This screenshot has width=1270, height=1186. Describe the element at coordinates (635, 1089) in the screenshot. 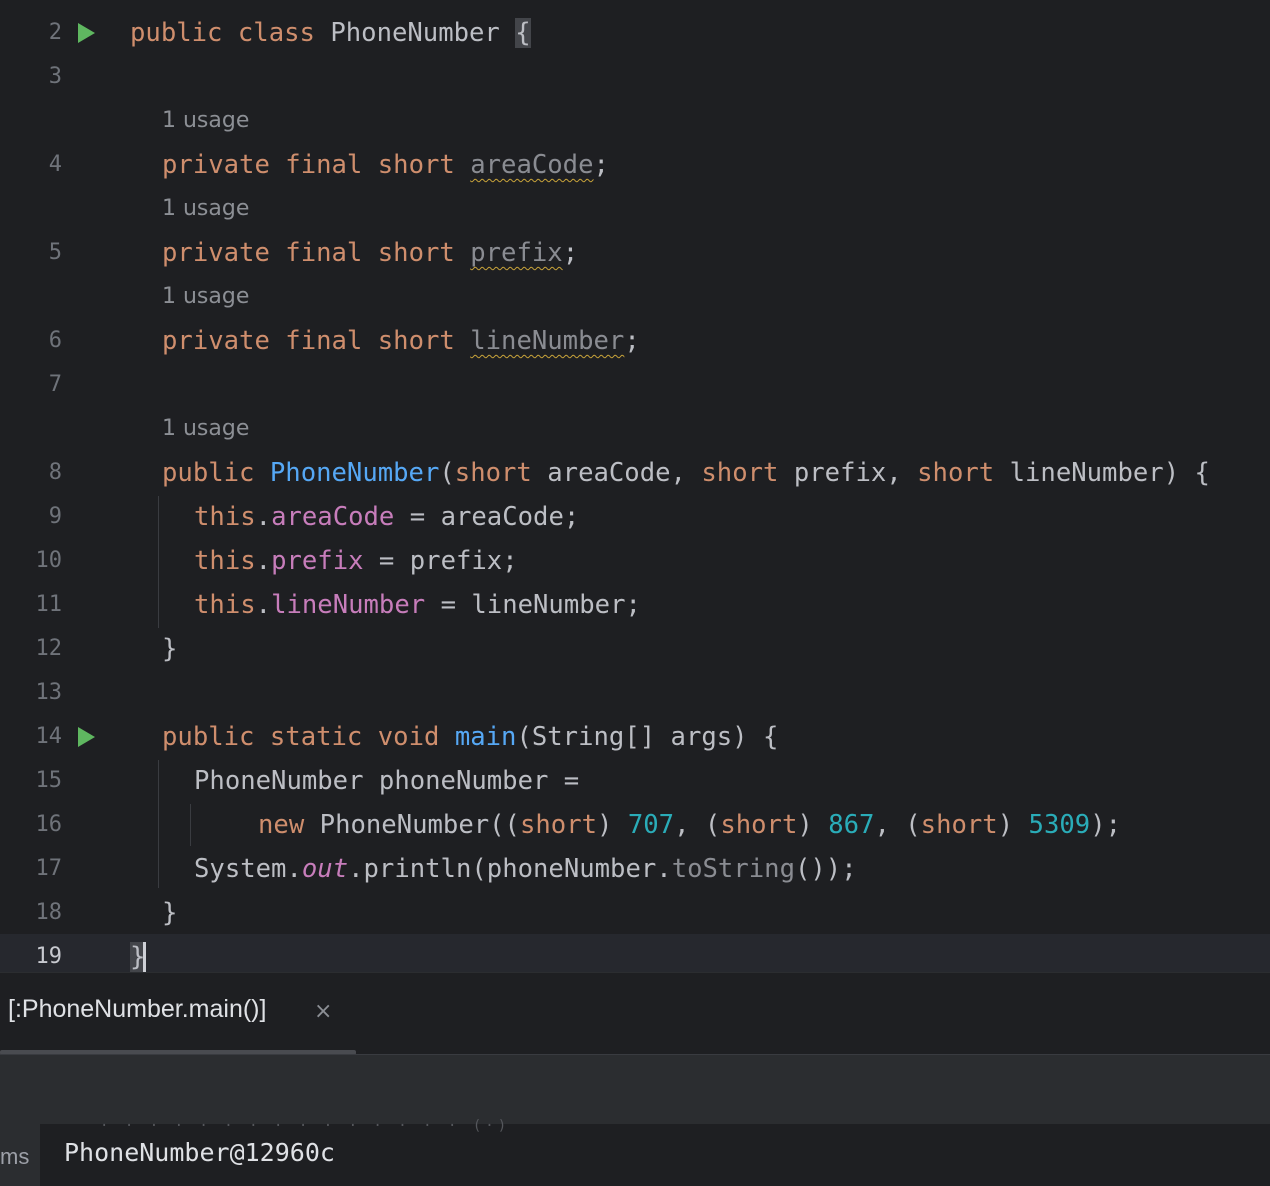

I see `run-toolbar` at that location.